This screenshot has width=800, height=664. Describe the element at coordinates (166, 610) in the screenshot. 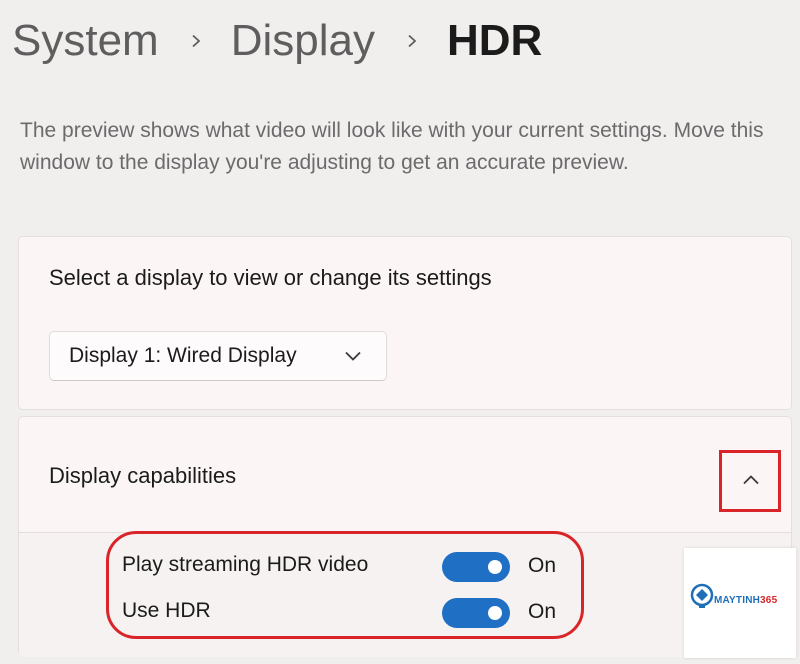

I see `use-hdr-label: Use HDR` at that location.